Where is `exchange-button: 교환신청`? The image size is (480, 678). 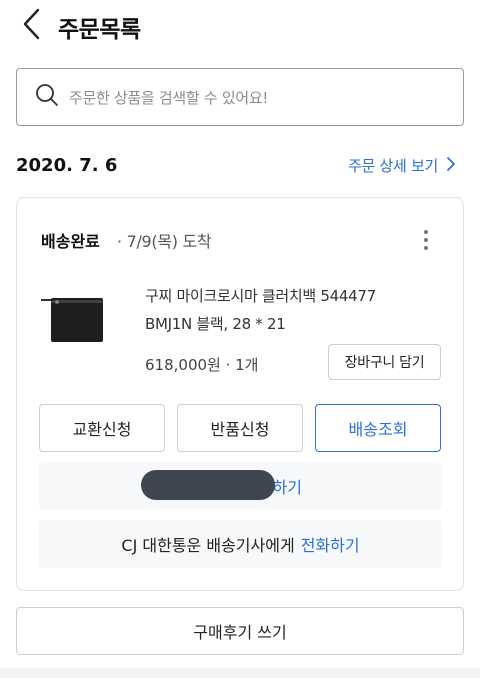 exchange-button: 교환신청 is located at coordinates (102, 428).